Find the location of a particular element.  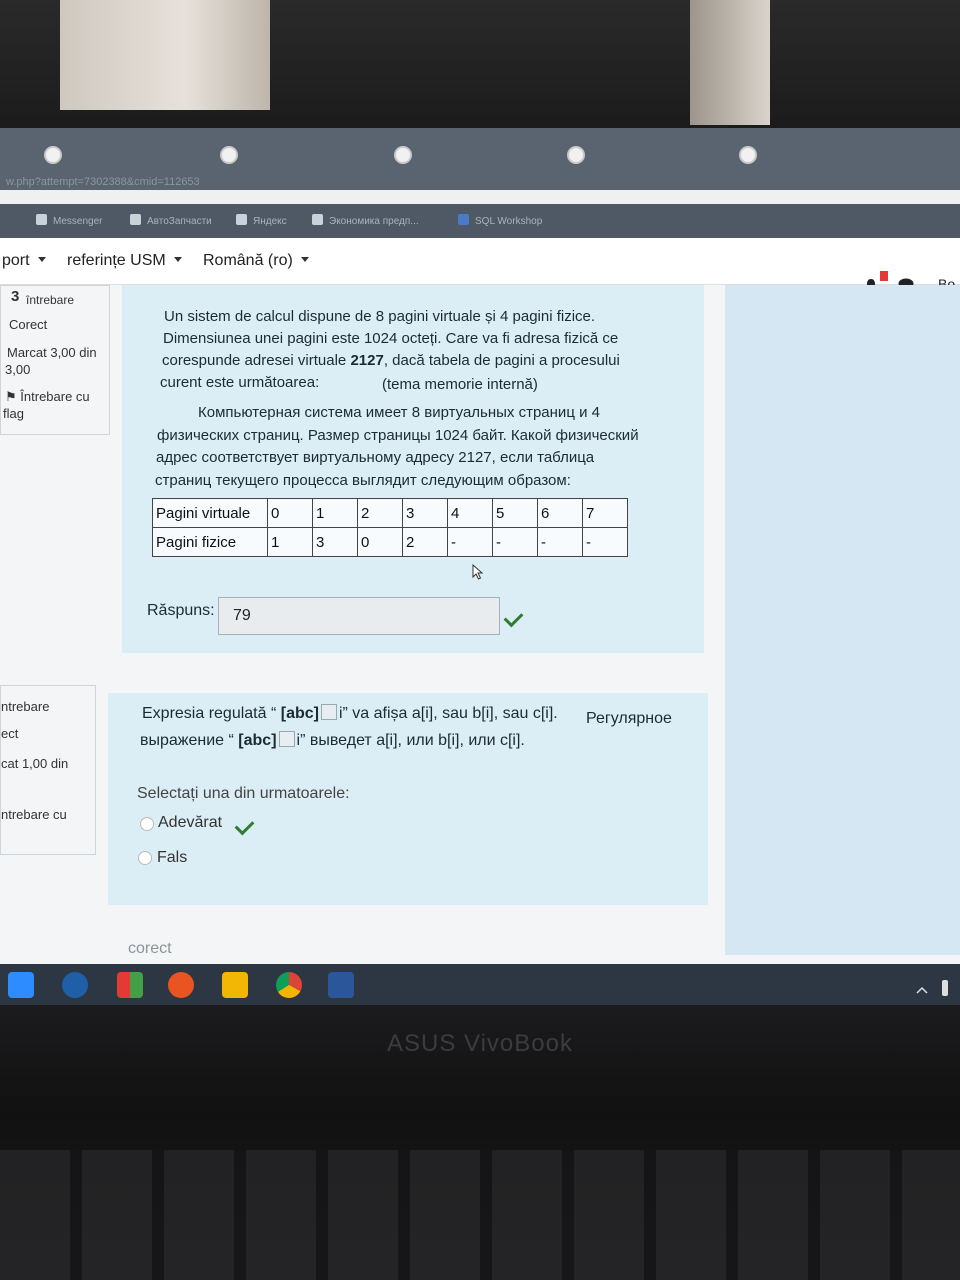

table-cell: 5 is located at coordinates (515, 513).